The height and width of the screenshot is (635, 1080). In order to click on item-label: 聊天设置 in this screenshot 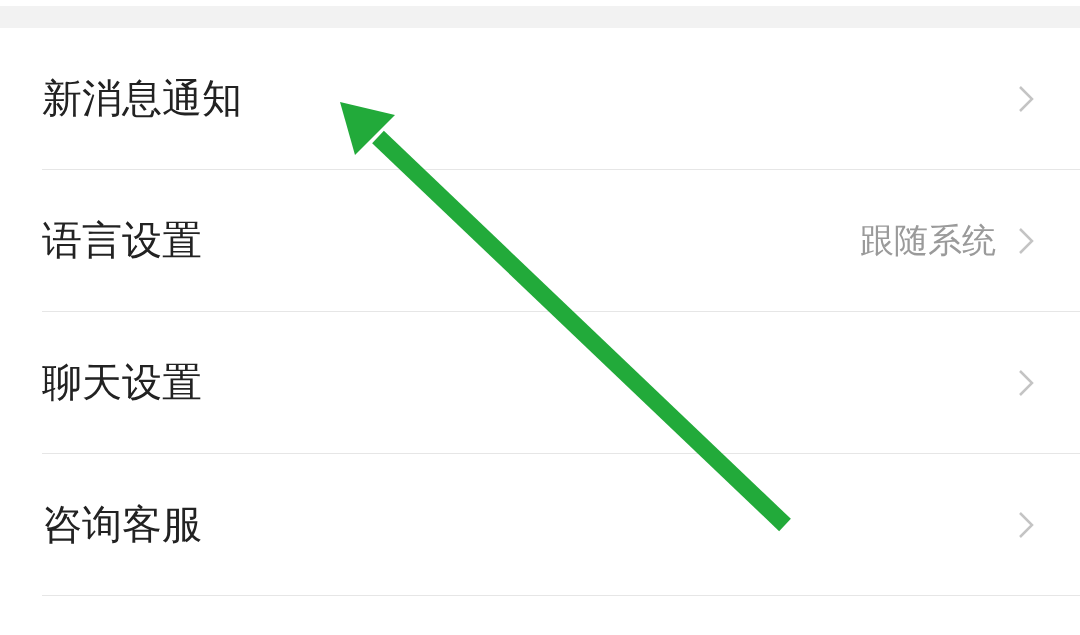, I will do `click(122, 382)`.